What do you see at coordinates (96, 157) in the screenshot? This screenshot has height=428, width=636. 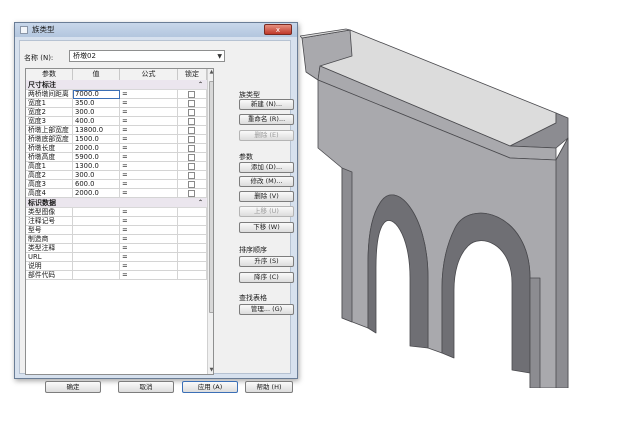 I see `param-value-cell: 5900.0` at bounding box center [96, 157].